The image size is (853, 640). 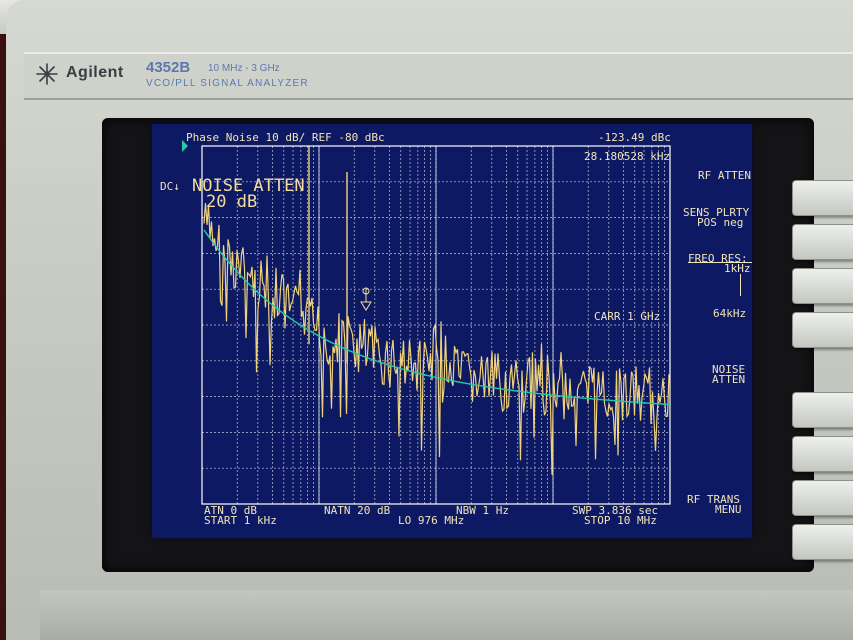 I want to click on model-description: VCO/PLL SIGNAL ANALYZER, so click(x=227, y=83).